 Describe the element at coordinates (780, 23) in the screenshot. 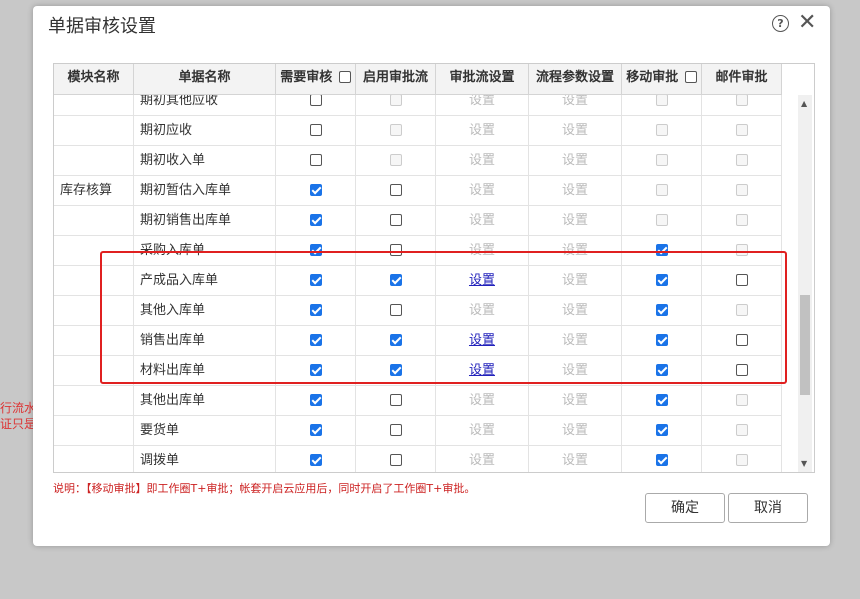

I see `help-icon: ?` at that location.